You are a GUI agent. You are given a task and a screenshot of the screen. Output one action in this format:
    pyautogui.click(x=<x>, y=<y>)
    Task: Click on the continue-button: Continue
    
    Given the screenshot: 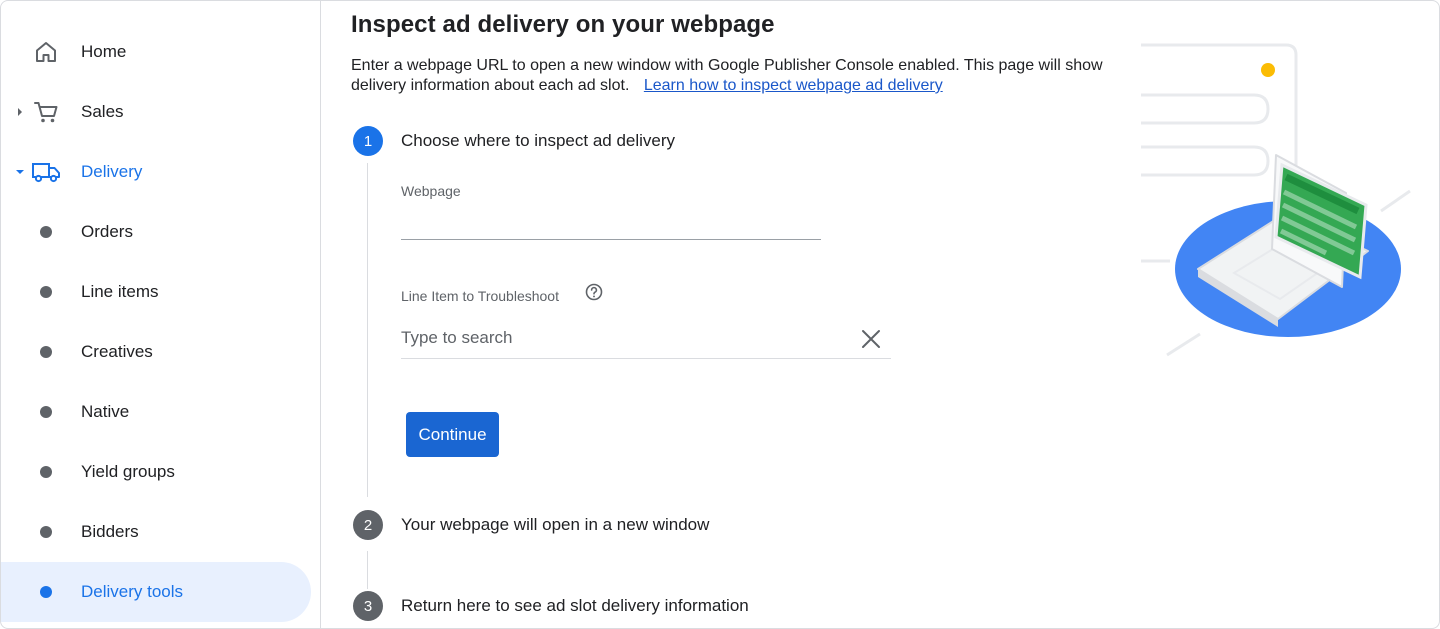 What is the action you would take?
    pyautogui.click(x=452, y=434)
    